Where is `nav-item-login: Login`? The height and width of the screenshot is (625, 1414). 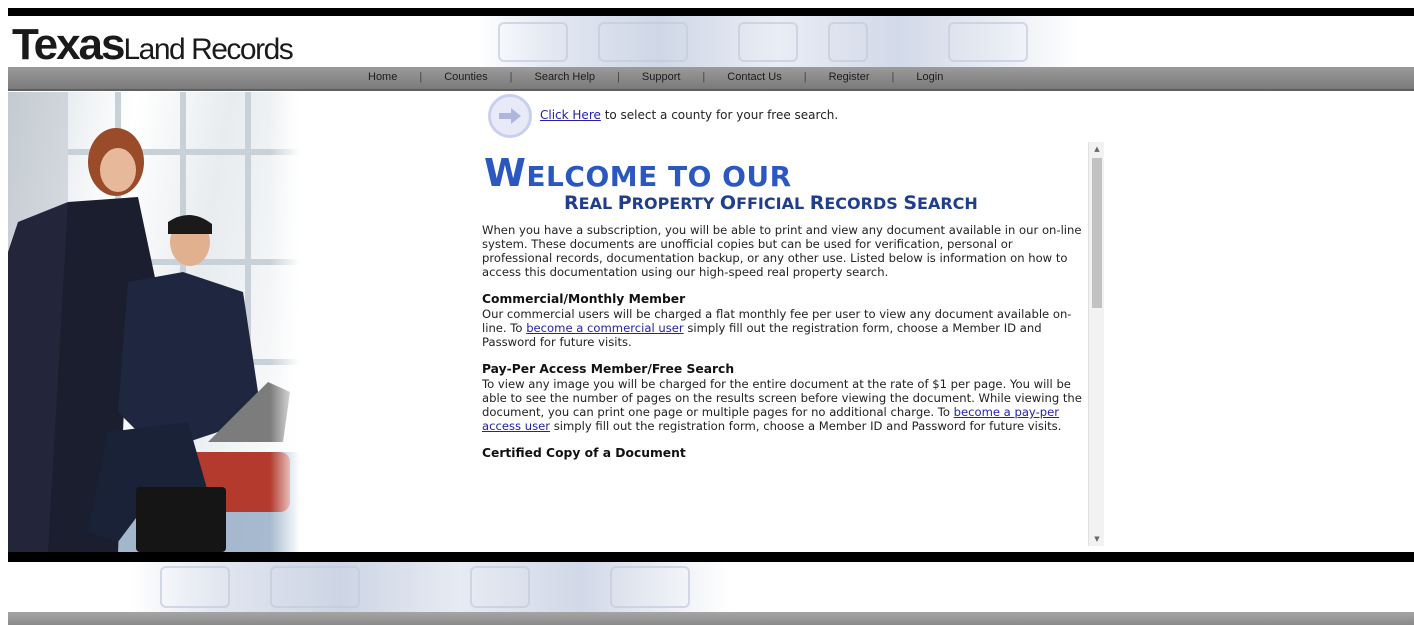 nav-item-login: Login is located at coordinates (929, 77).